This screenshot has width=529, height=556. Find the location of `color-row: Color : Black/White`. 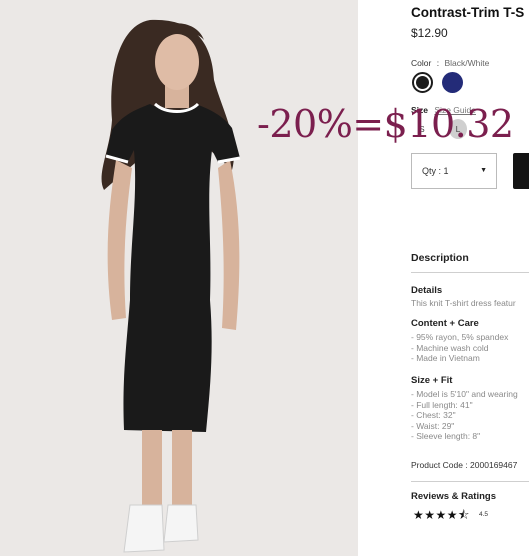

color-row: Color : Black/White is located at coordinates (450, 63).